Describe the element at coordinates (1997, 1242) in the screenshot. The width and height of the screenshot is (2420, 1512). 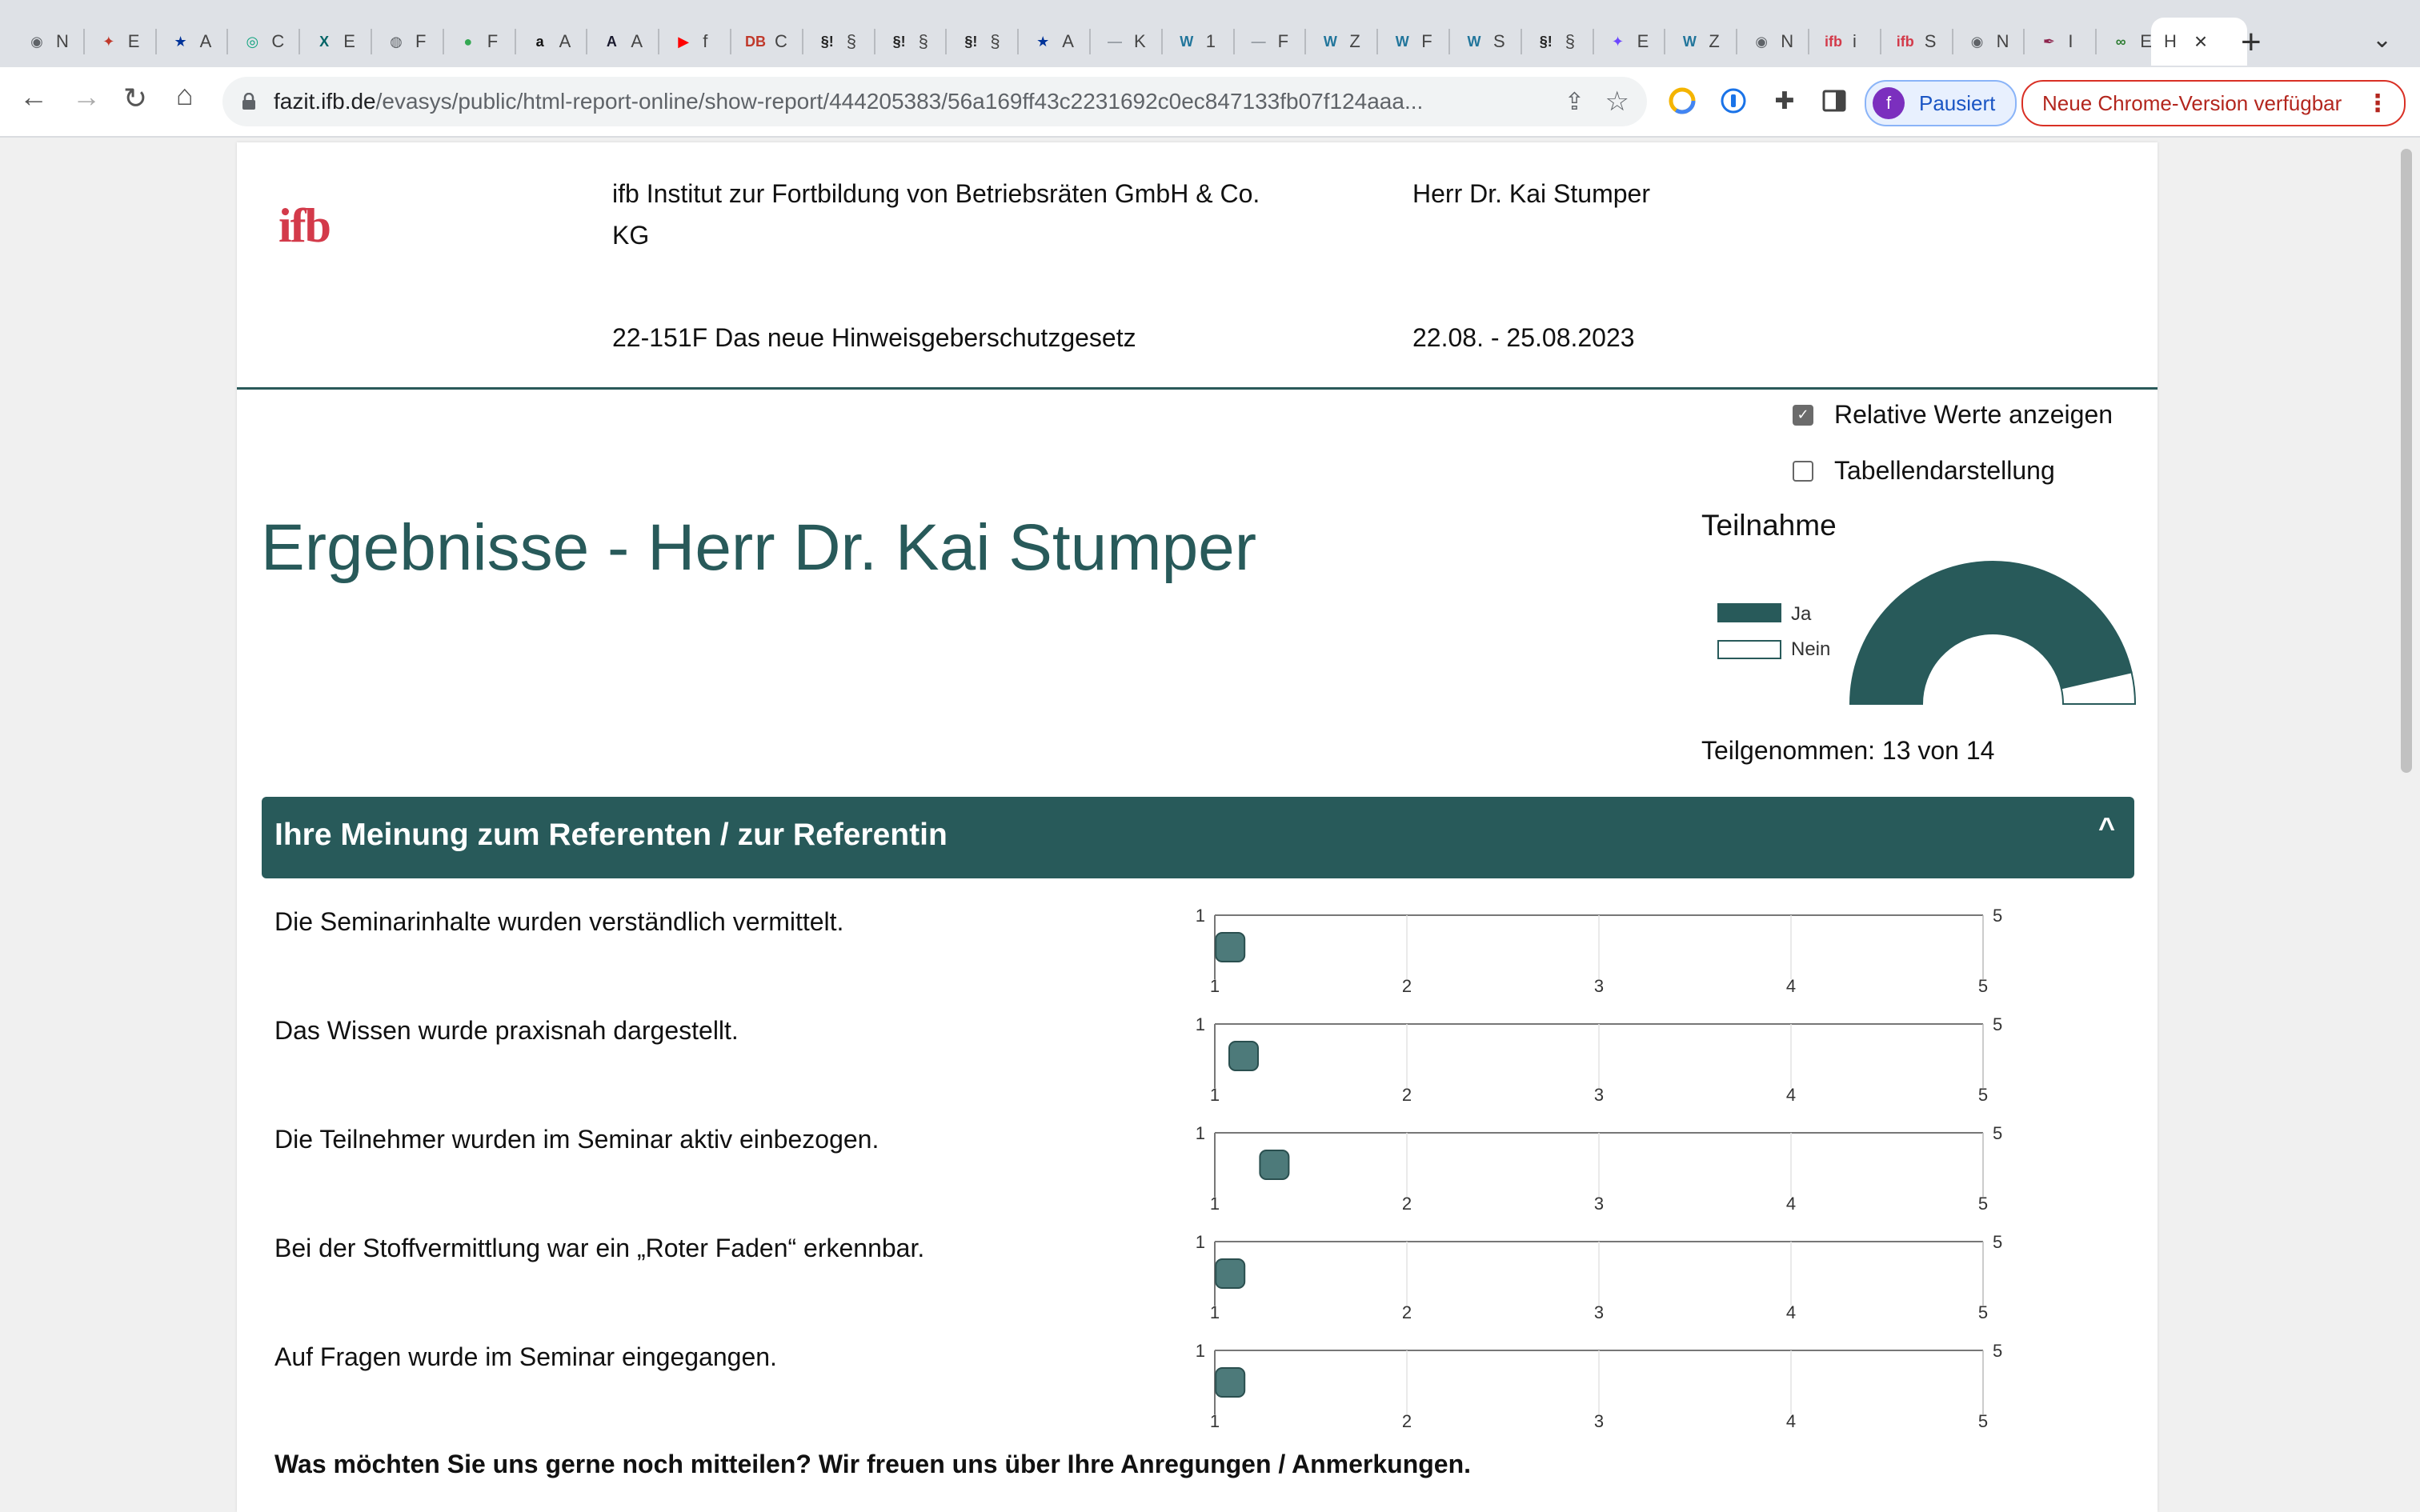
I see `scale-right-label: 5` at that location.